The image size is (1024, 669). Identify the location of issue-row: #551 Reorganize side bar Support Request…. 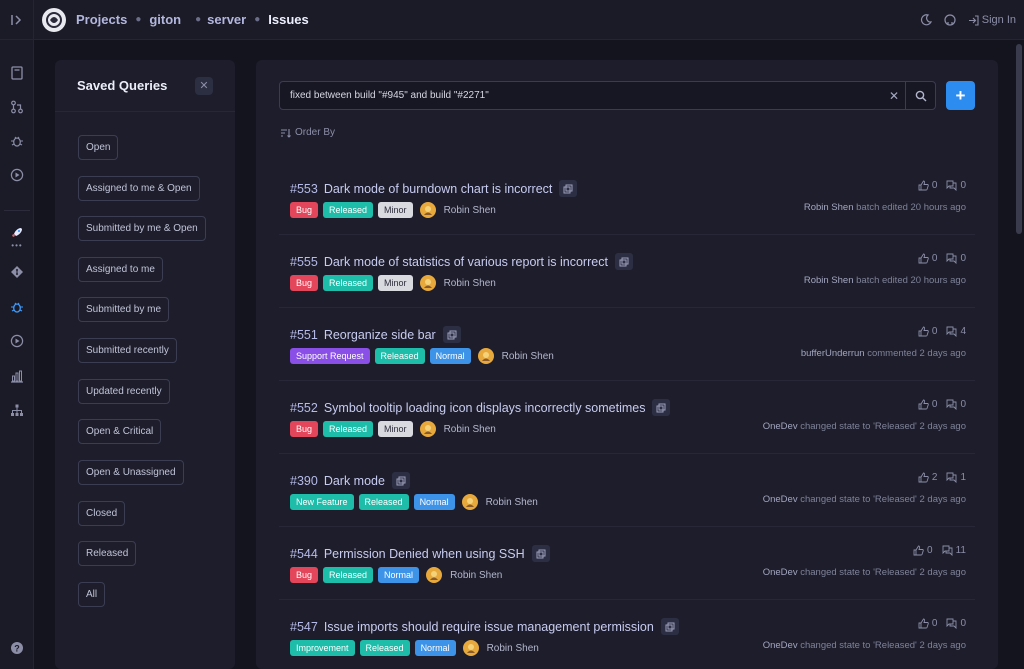
(627, 344).